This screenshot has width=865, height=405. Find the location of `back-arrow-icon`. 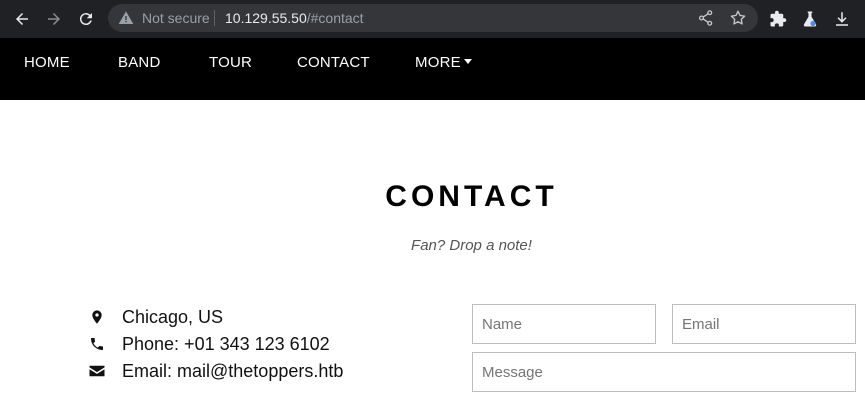

back-arrow-icon is located at coordinates (22, 19).